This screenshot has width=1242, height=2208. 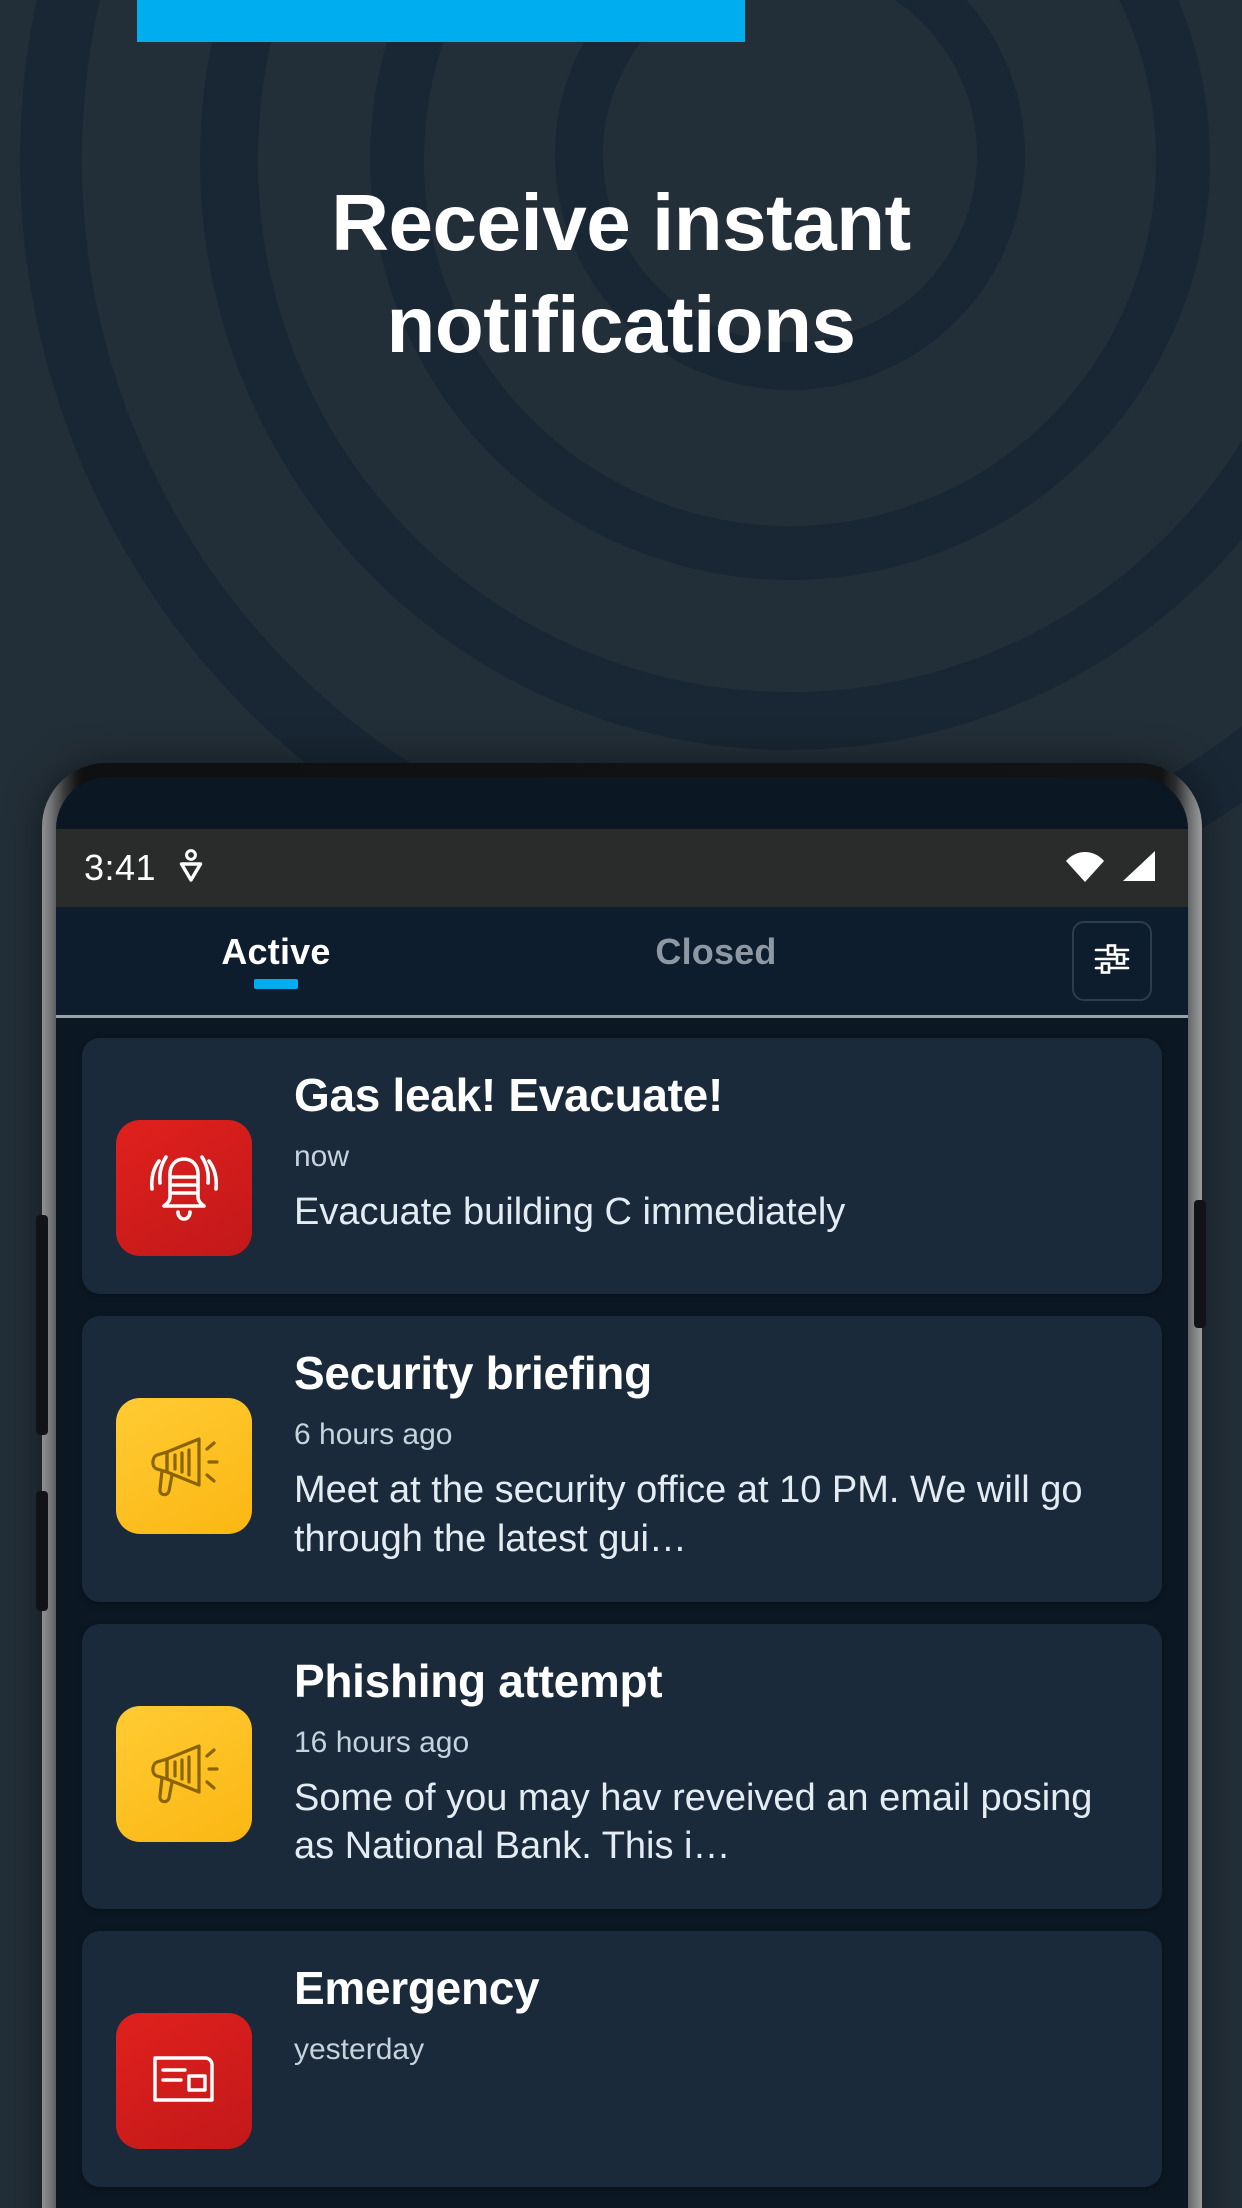 I want to click on ringing-bell-icon, so click(x=184, y=1188).